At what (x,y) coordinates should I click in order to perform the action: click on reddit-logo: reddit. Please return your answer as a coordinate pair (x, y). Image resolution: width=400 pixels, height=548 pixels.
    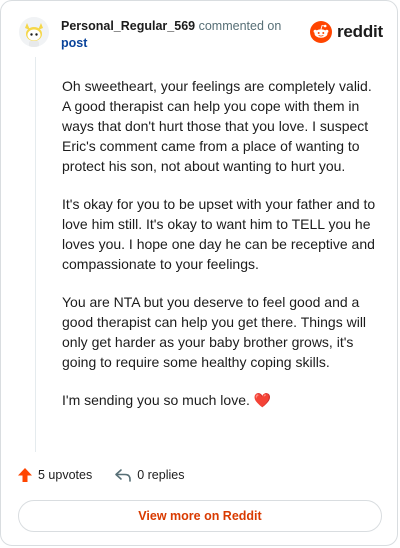
    Looking at the image, I should click on (346, 32).